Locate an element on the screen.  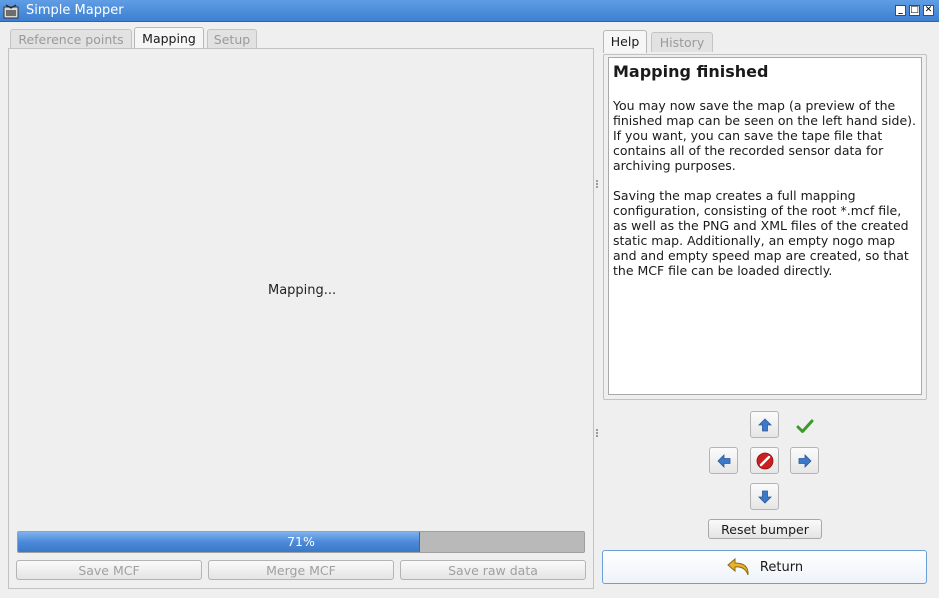
save-mcf-button: Save MCF is located at coordinates (109, 570).